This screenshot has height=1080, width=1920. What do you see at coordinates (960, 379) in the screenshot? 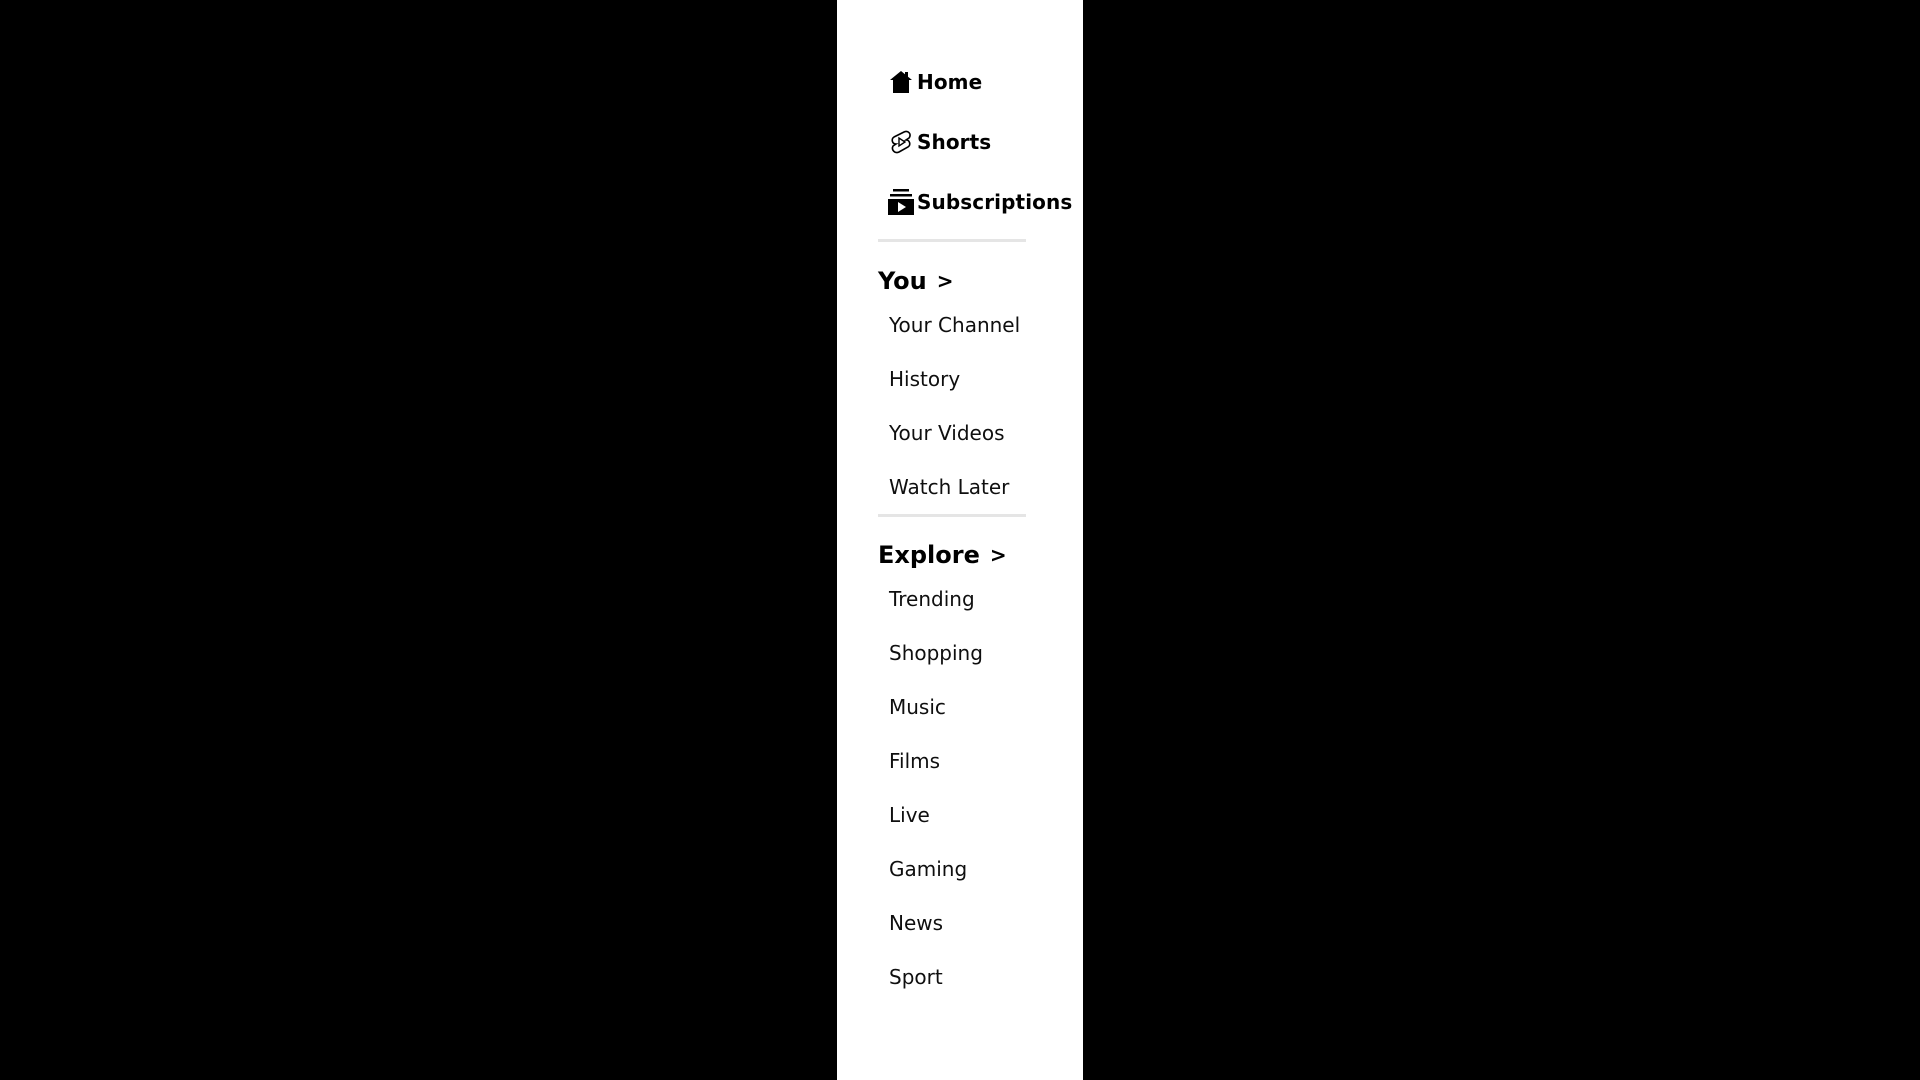
I see `sidebar-item-history: History` at bounding box center [960, 379].